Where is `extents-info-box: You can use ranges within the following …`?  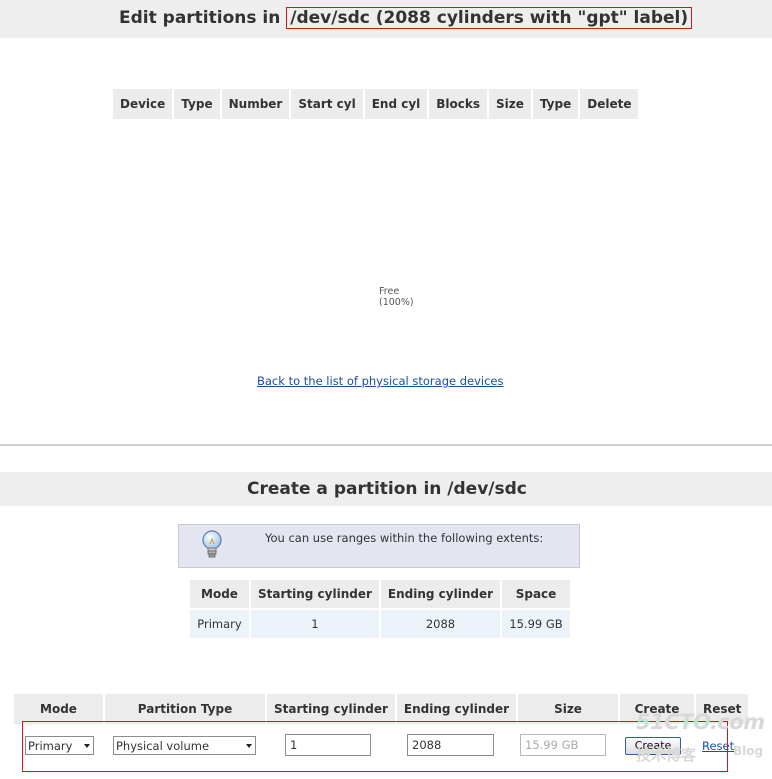 extents-info-box: You can use ranges within the following … is located at coordinates (379, 546).